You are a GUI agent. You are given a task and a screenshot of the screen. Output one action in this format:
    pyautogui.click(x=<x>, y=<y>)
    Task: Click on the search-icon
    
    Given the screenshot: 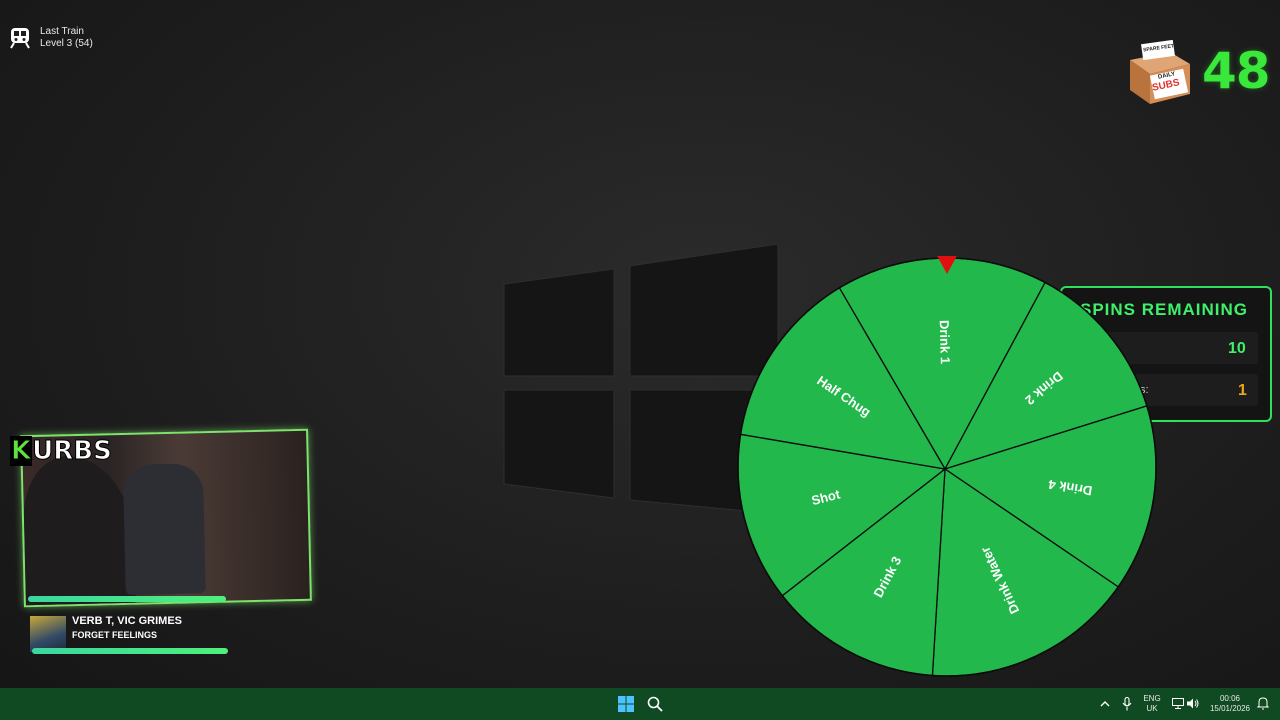 What is the action you would take?
    pyautogui.click(x=655, y=704)
    